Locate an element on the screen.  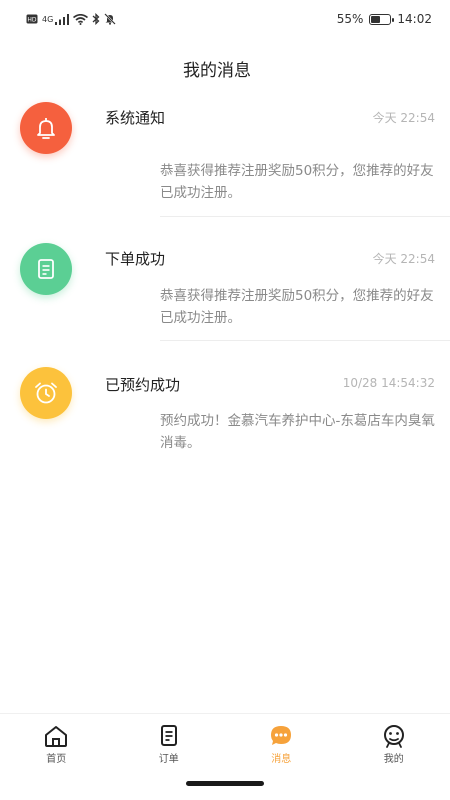
tab-home: 首页 is located at coordinates (56, 745).